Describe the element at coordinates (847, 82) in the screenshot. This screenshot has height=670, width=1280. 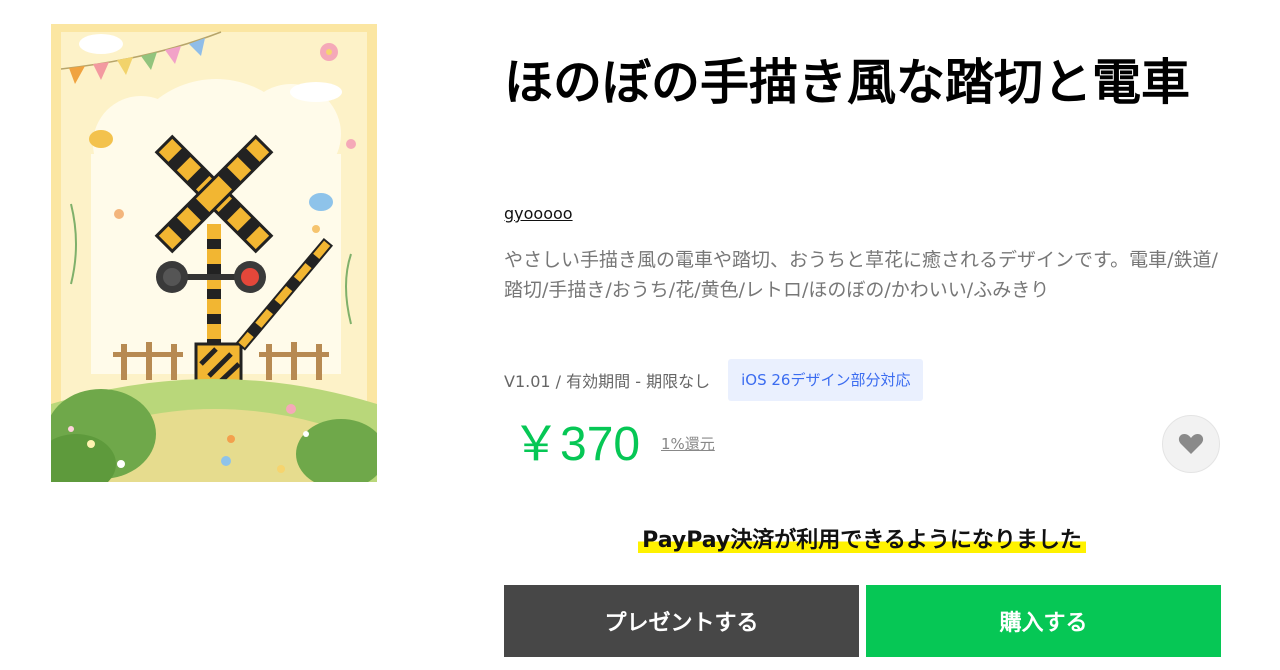
I see `product-title: ほのぼの手描き風な踏切と電車` at that location.